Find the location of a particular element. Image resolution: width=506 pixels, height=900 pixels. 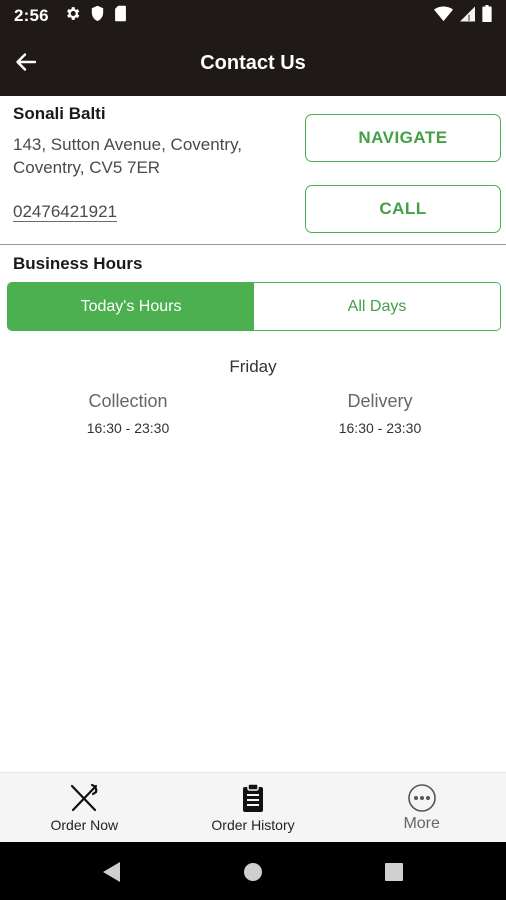

bottom-nav: Order Now Order History More is located at coordinates (253, 807).